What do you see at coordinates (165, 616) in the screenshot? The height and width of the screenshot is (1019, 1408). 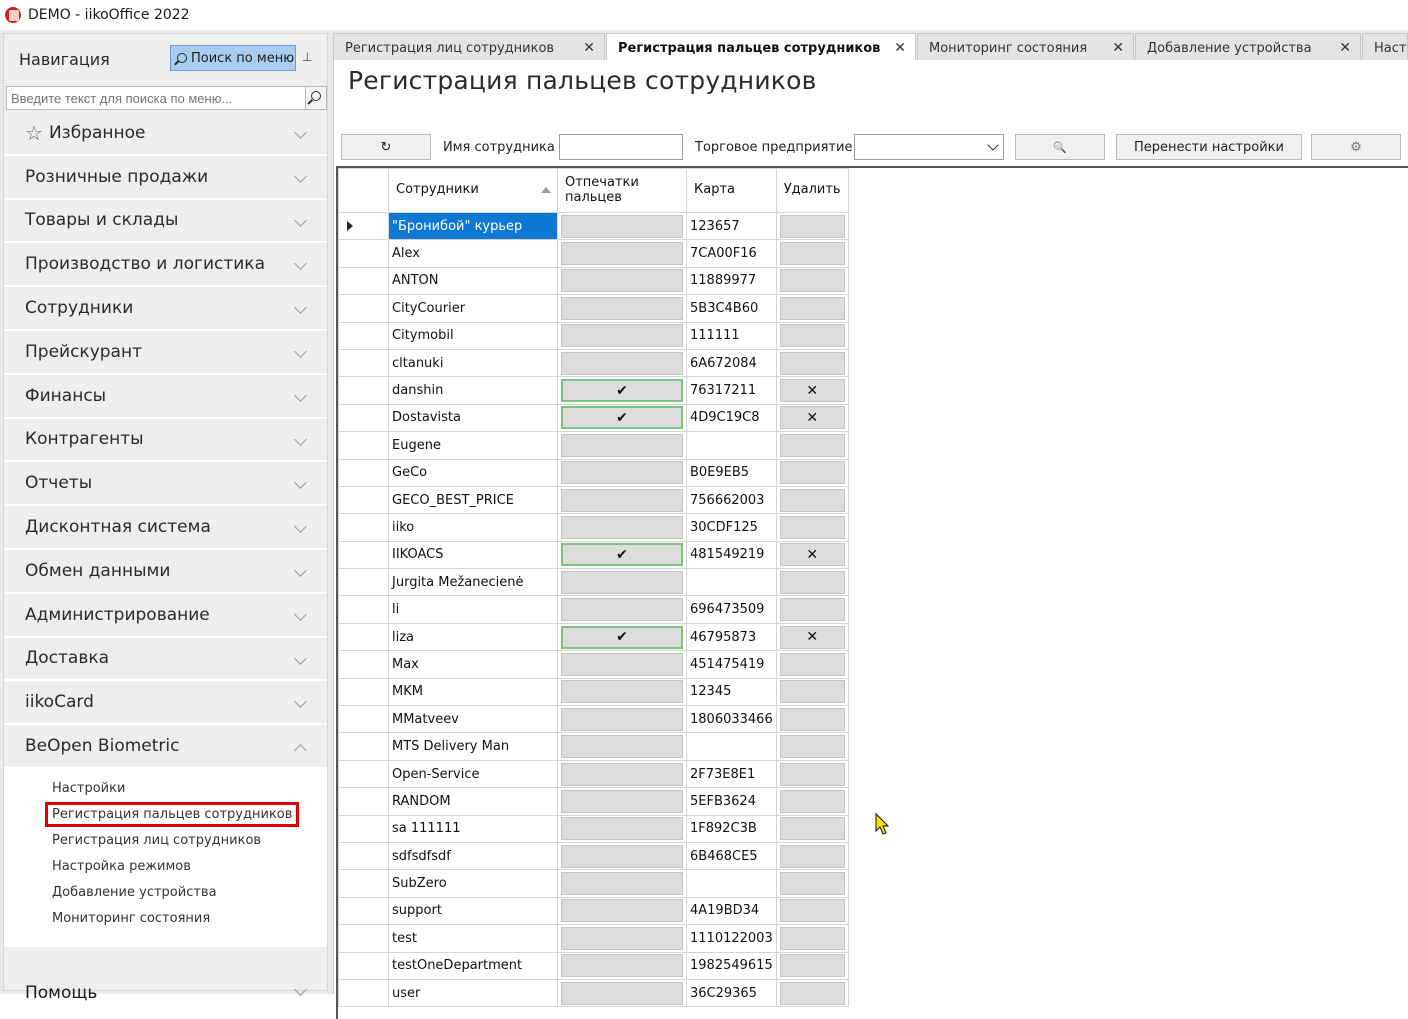 I see `nav-item-administration: Администрирование` at bounding box center [165, 616].